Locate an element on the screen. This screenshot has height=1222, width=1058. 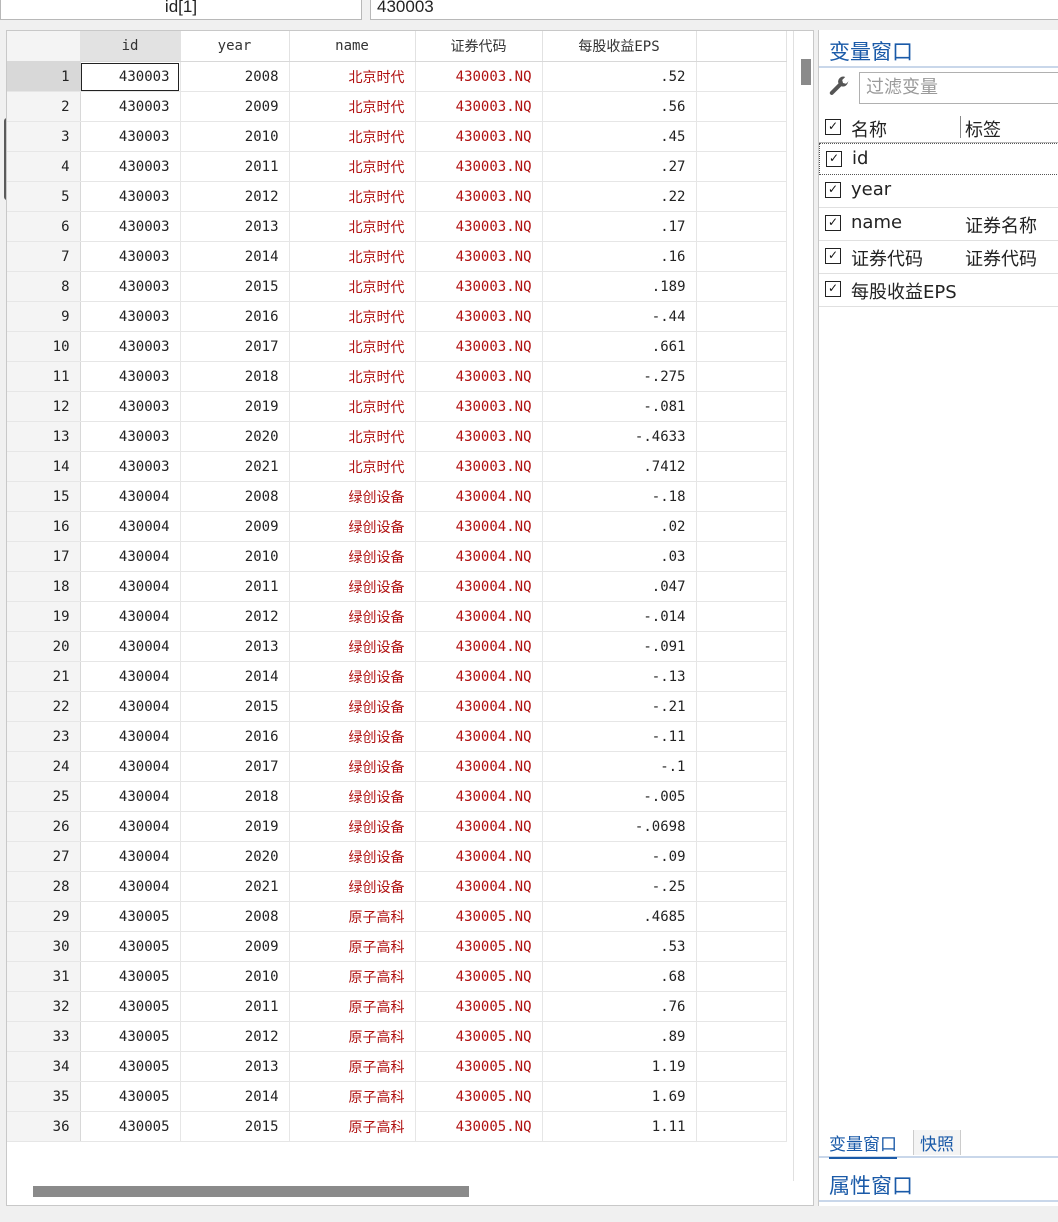
cell-eps: -.005 is located at coordinates (619, 796).